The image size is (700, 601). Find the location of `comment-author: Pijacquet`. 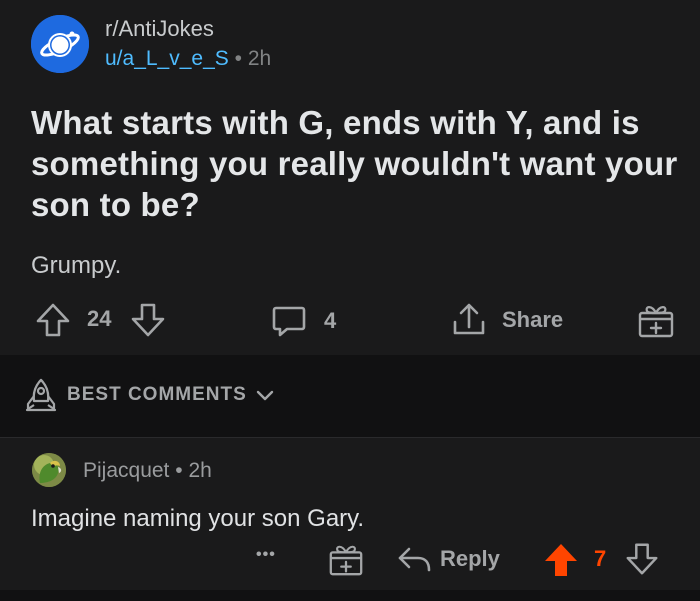

comment-author: Pijacquet is located at coordinates (126, 470).